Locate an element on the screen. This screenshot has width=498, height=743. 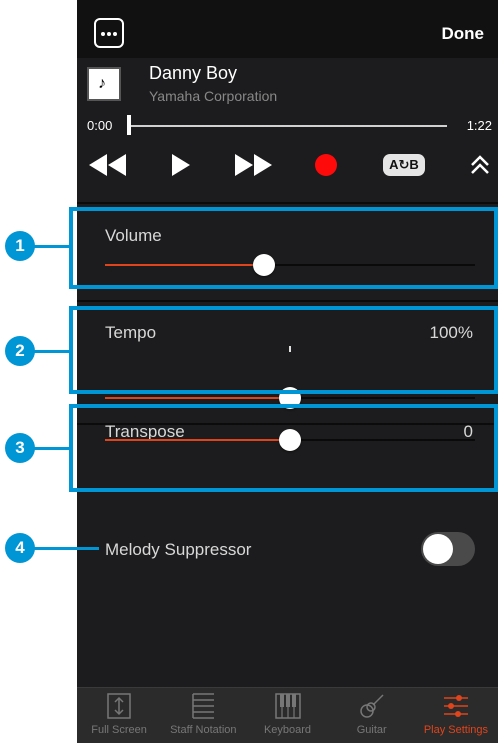
rewind-icon is located at coordinates (107, 165).